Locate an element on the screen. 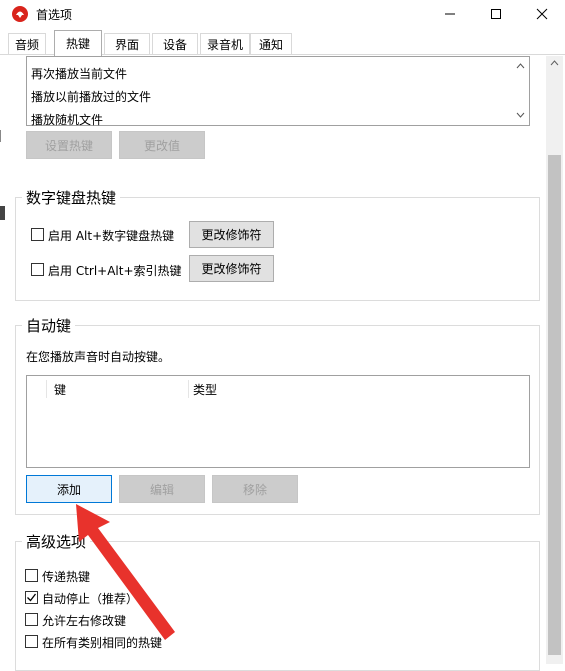  tab-hotkeys: 热键 is located at coordinates (78, 43).